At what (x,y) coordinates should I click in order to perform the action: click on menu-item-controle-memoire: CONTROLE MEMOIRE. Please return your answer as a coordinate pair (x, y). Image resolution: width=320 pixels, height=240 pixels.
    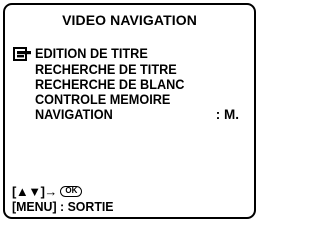
    Looking at the image, I should click on (102, 100).